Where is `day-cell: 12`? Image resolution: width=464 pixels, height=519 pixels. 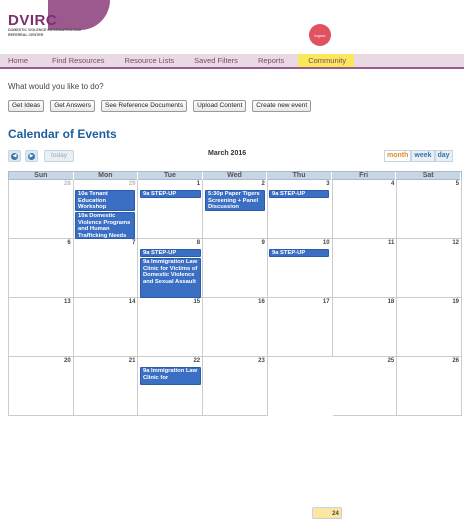
day-cell: 12 is located at coordinates (429, 268).